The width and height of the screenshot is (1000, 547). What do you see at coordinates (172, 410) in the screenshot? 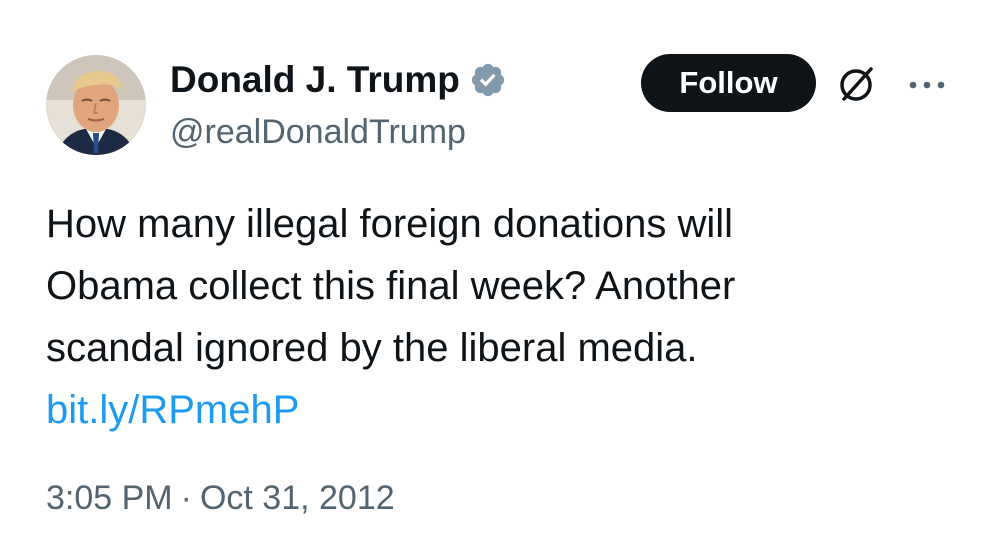
I see `tweet-link: bit.ly/RPmehP` at bounding box center [172, 410].